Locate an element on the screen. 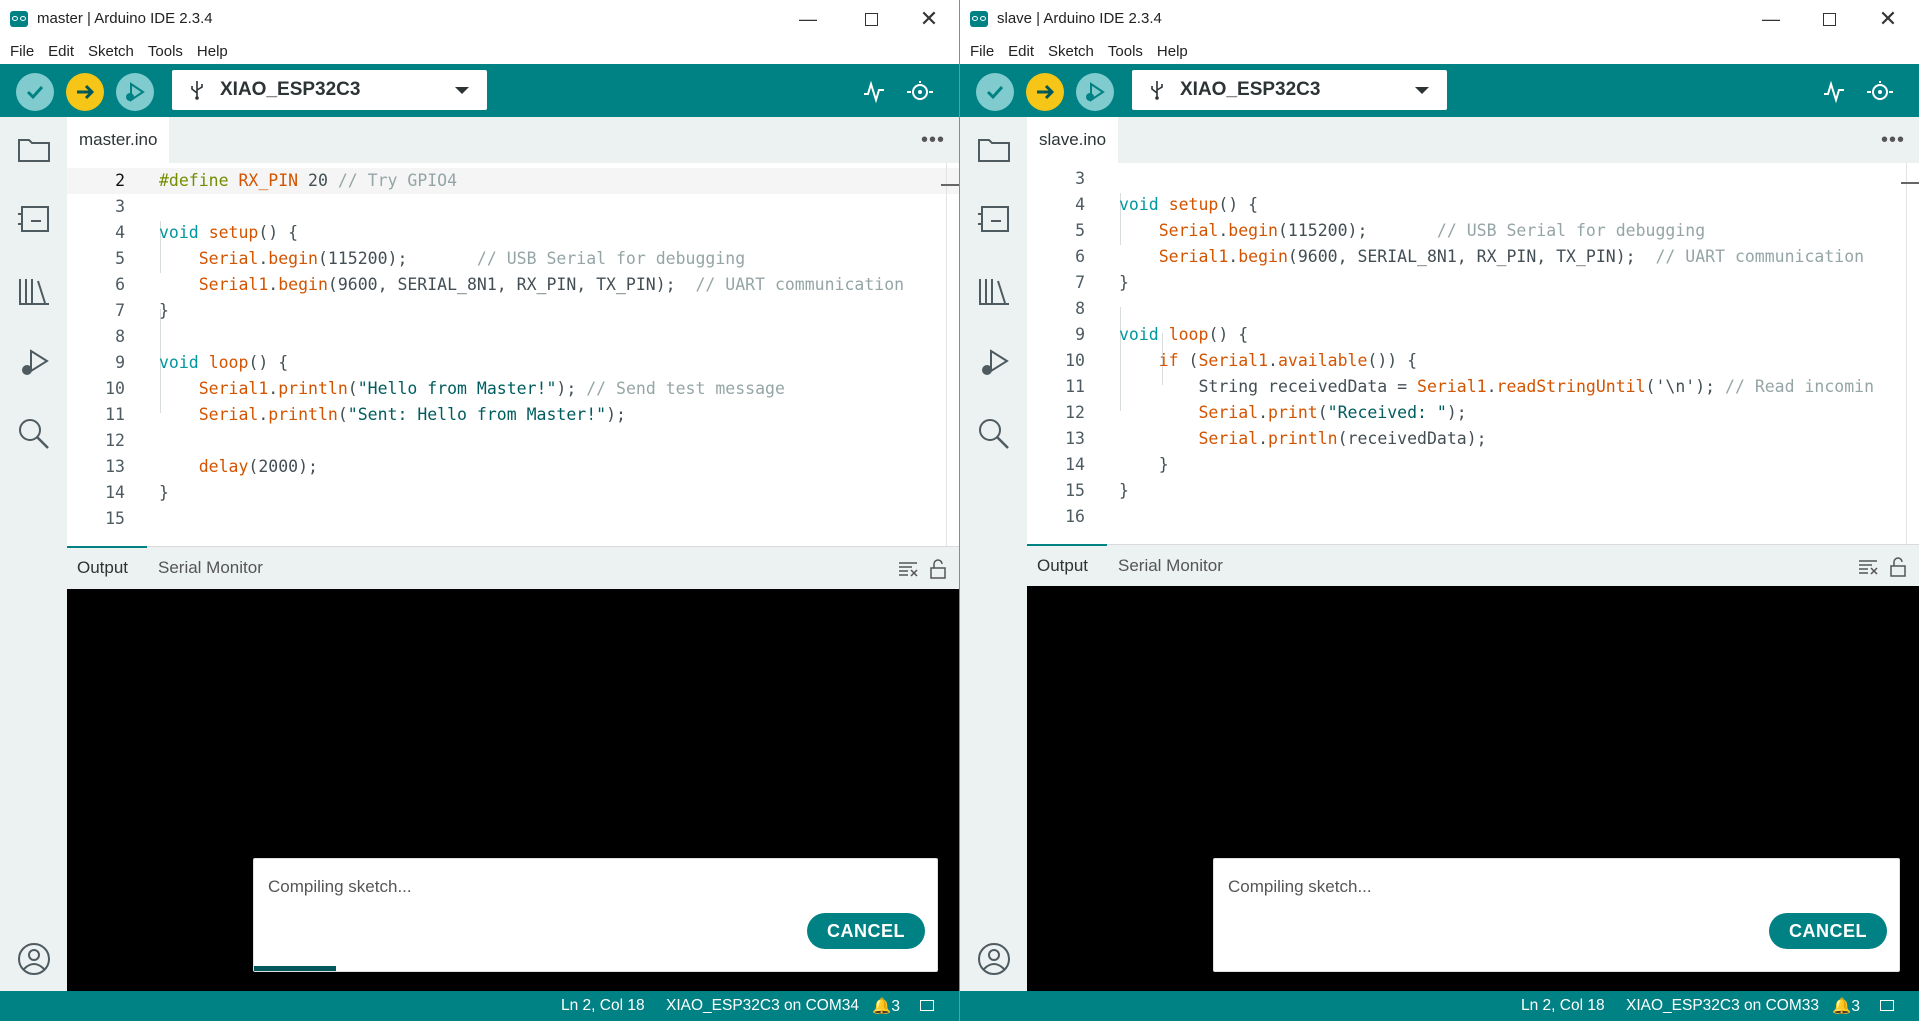 The image size is (1919, 1021). code-text: void setup() { is located at coordinates (229, 232).